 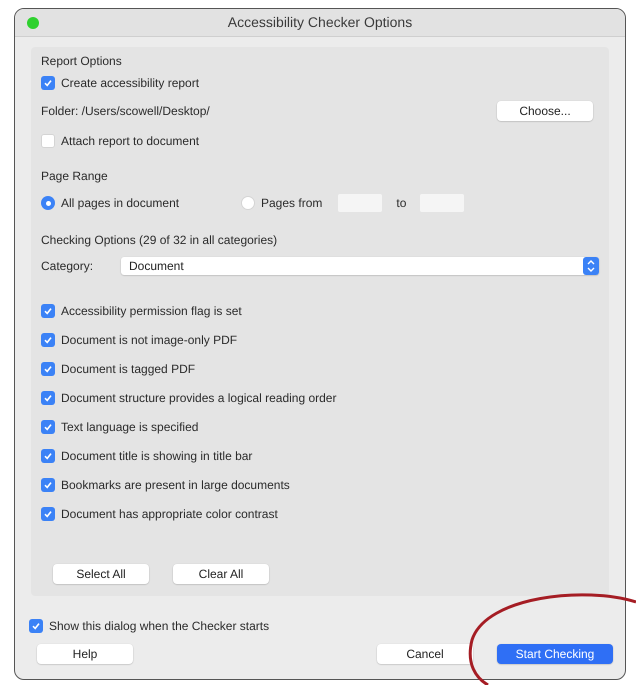 I want to click on section-heading: Page Range, so click(x=75, y=176).